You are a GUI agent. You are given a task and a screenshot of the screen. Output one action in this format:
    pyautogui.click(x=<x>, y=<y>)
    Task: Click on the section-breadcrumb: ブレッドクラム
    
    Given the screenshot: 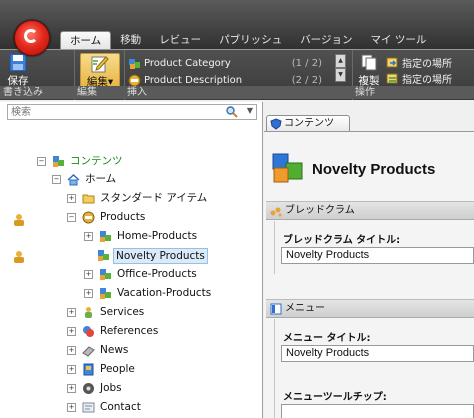 What is the action you would take?
    pyautogui.click(x=370, y=210)
    